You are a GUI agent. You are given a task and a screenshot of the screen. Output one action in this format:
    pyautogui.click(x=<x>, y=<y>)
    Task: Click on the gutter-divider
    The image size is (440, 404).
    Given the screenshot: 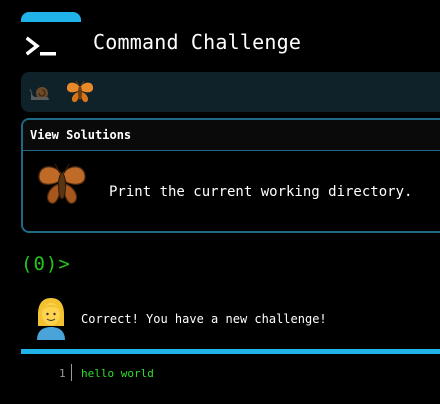 What is the action you would take?
    pyautogui.click(x=71, y=372)
    